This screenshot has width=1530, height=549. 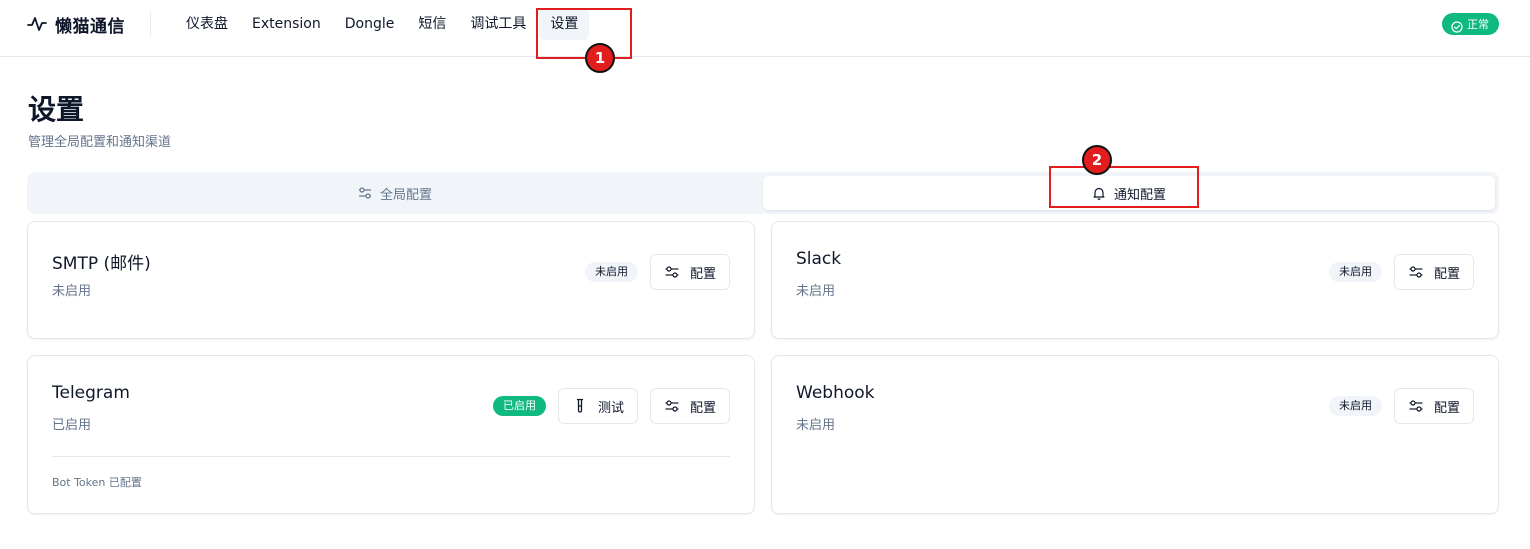 What do you see at coordinates (432, 24) in the screenshot?
I see `nav-sms: 短信` at bounding box center [432, 24].